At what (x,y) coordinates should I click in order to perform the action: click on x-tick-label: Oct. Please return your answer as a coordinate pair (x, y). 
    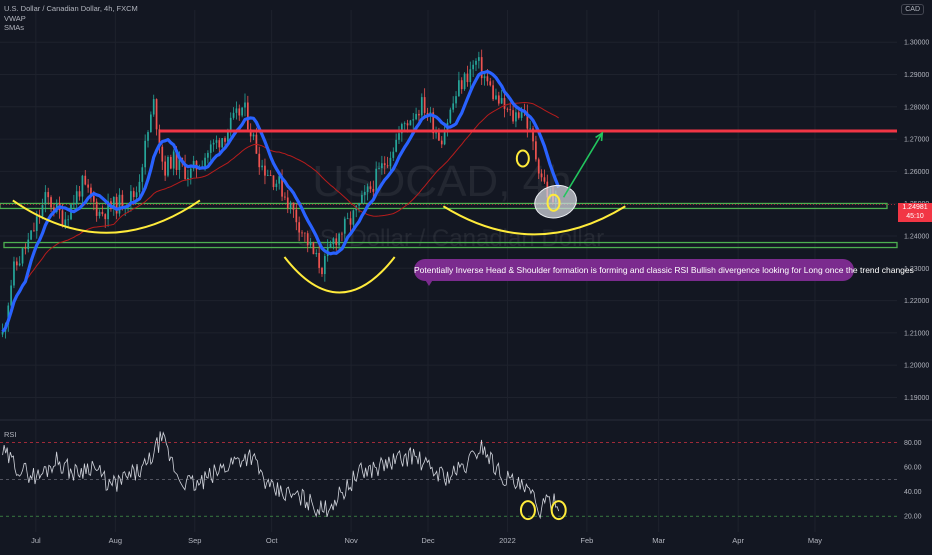
    Looking at the image, I should click on (272, 540).